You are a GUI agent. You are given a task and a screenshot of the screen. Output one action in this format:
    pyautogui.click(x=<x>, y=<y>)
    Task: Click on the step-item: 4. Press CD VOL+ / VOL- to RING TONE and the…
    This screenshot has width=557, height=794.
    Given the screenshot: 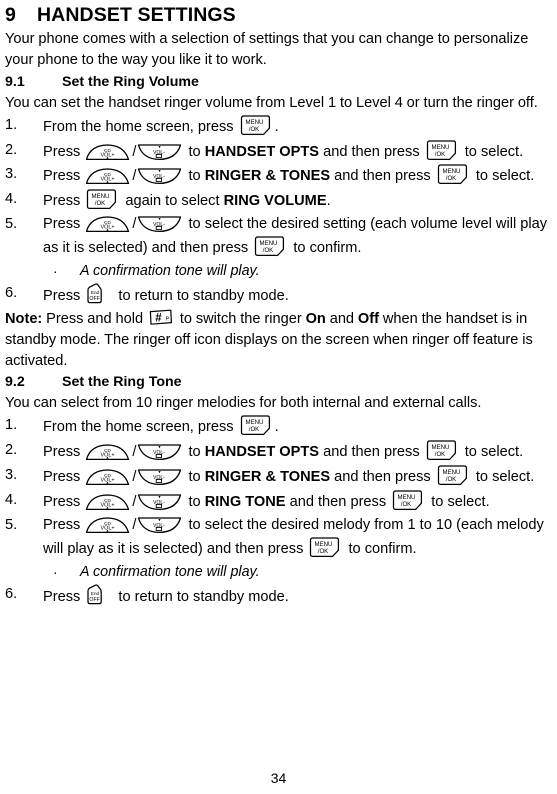 What is the action you would take?
    pyautogui.click(x=277, y=502)
    